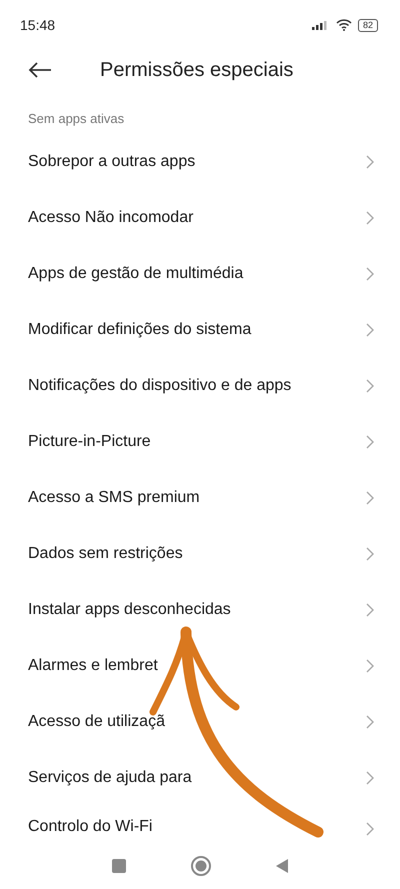 This screenshot has height=889, width=400. What do you see at coordinates (200, 274) in the screenshot?
I see `settings-item: Apps de gestão de multimédia` at bounding box center [200, 274].